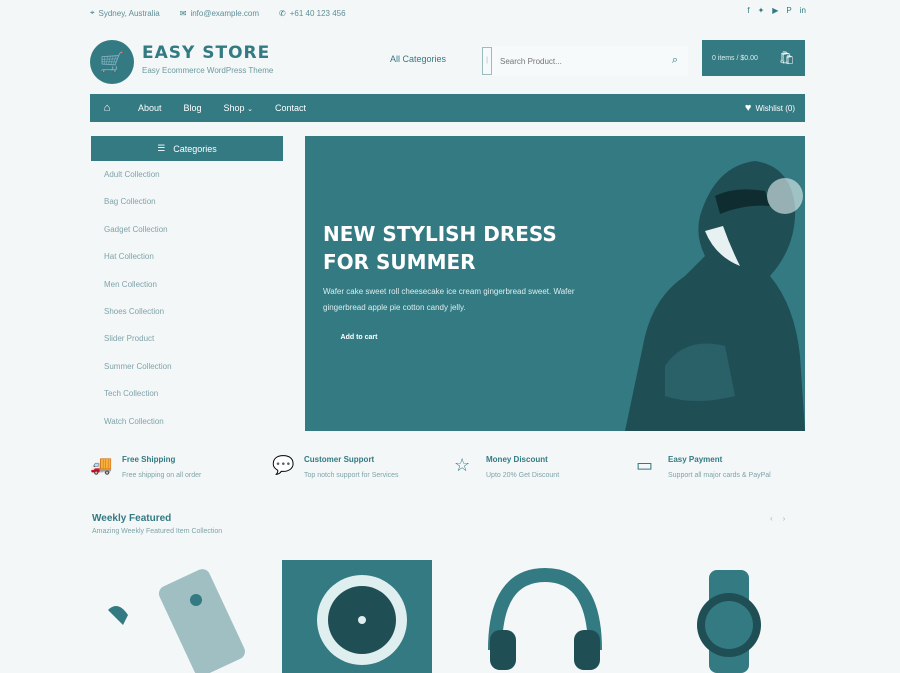 The height and width of the screenshot is (673, 900). I want to click on nav-item-contact: Contact, so click(290, 108).